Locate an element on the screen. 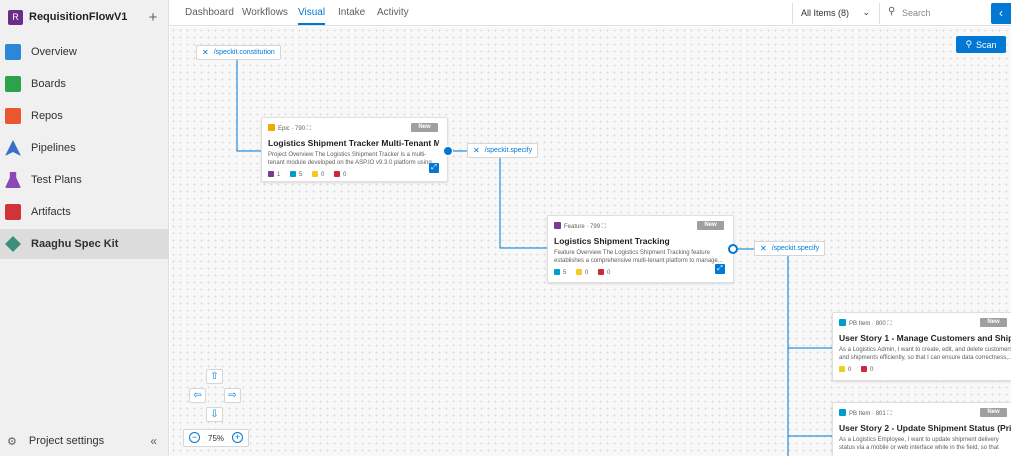 The width and height of the screenshot is (1011, 456). pan-right-button: ⇨ is located at coordinates (232, 395).